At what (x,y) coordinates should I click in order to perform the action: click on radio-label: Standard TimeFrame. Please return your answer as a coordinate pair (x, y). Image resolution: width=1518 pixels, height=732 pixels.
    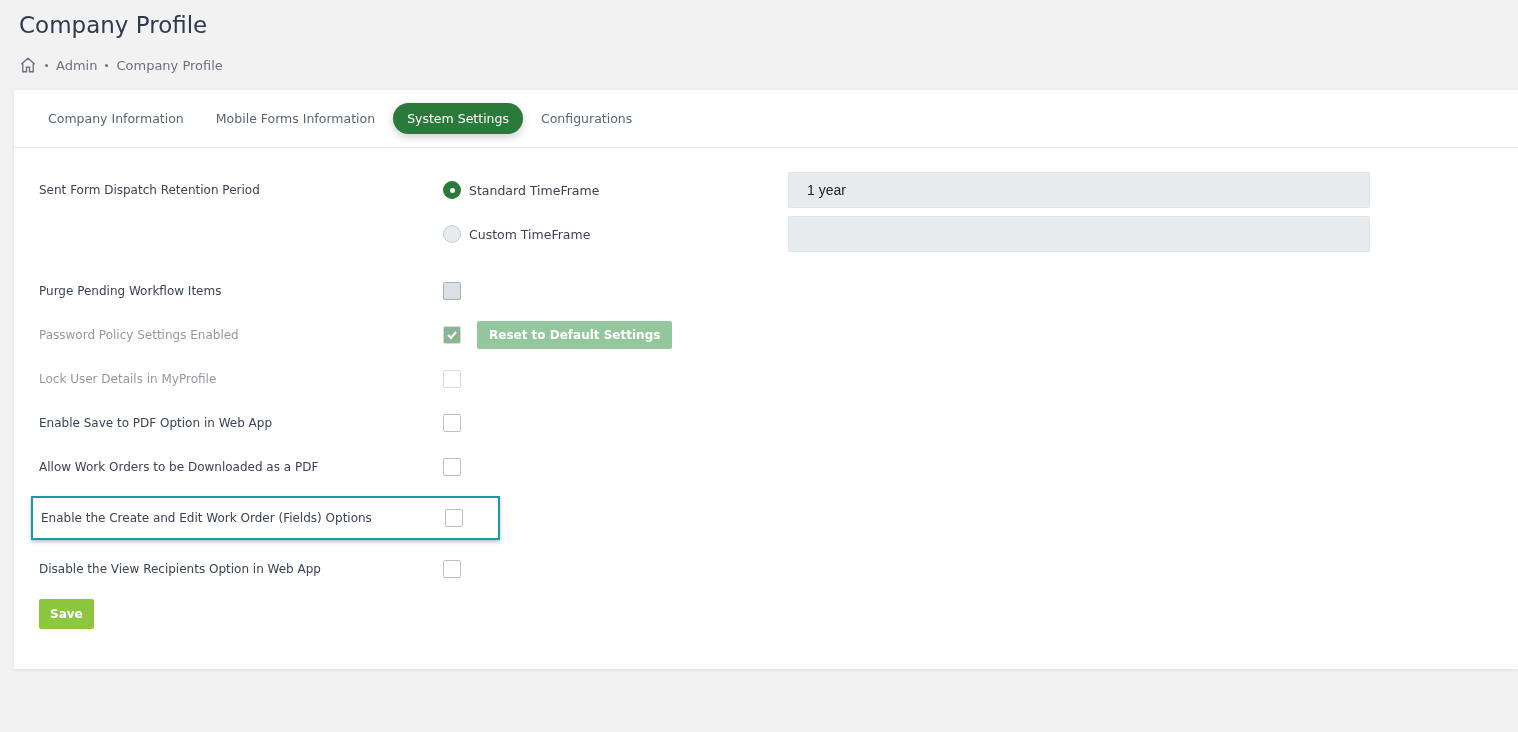
    Looking at the image, I should click on (534, 190).